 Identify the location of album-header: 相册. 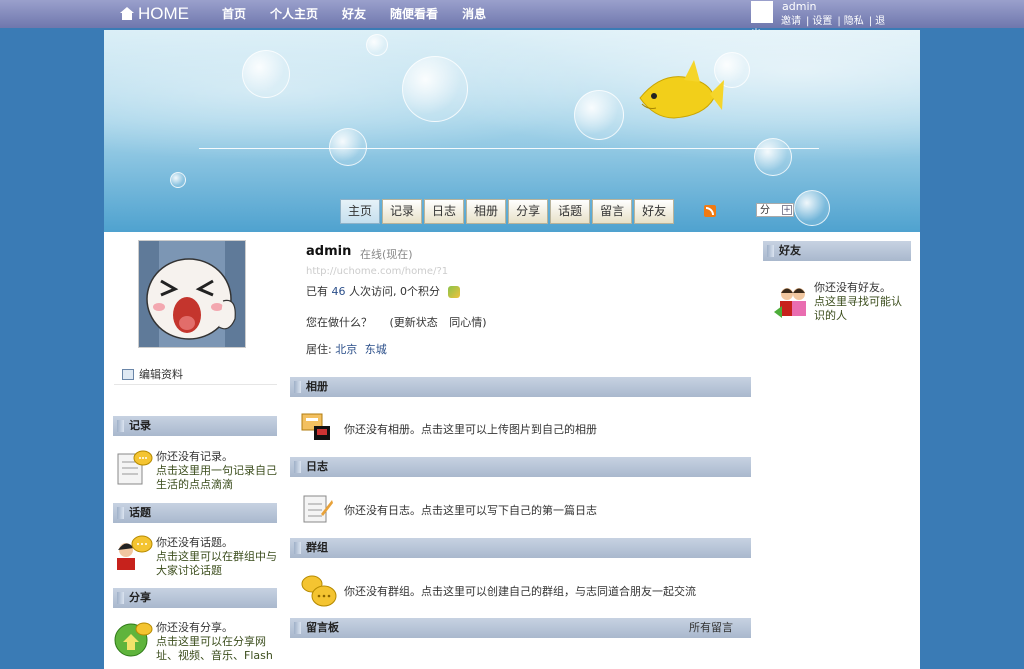
(520, 387).